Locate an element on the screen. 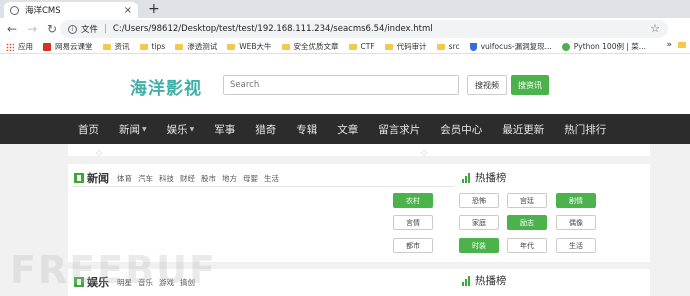 This screenshot has height=296, width=690. banner-slider is located at coordinates (359, 150).